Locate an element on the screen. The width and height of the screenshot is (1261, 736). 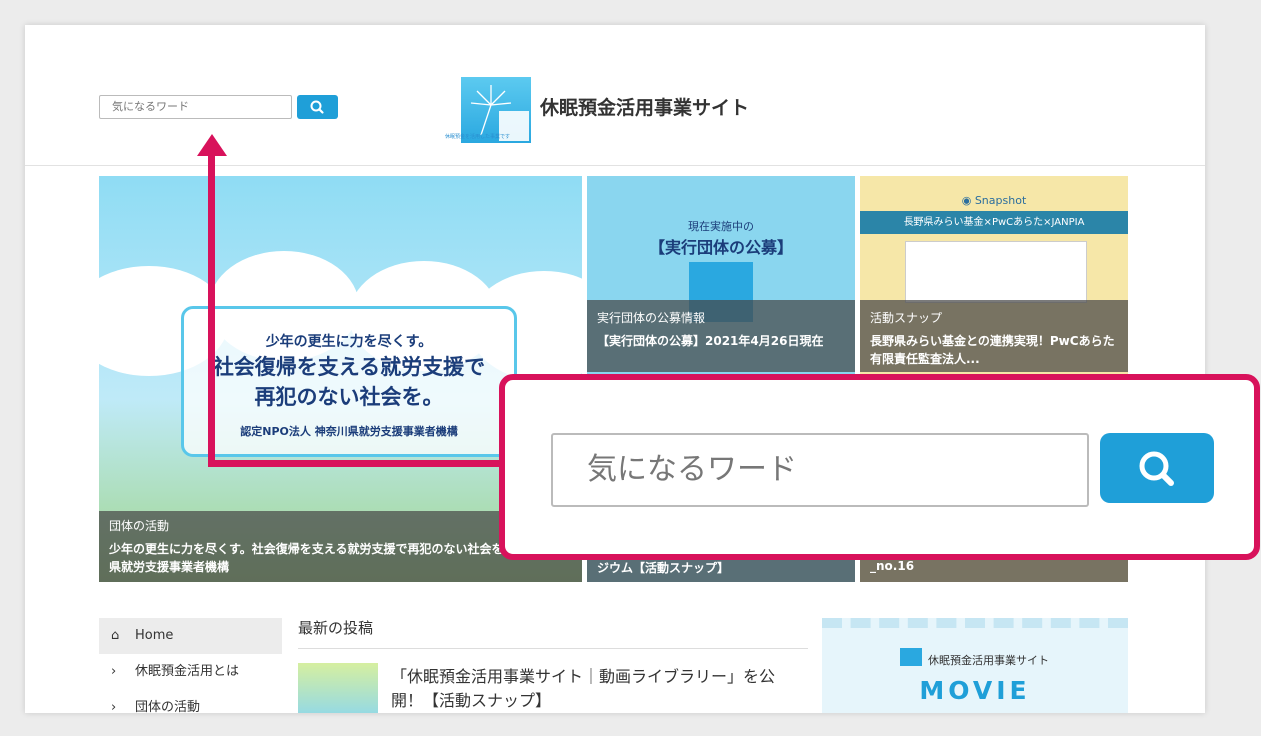
sidebar-item-label: Home is located at coordinates (154, 635).